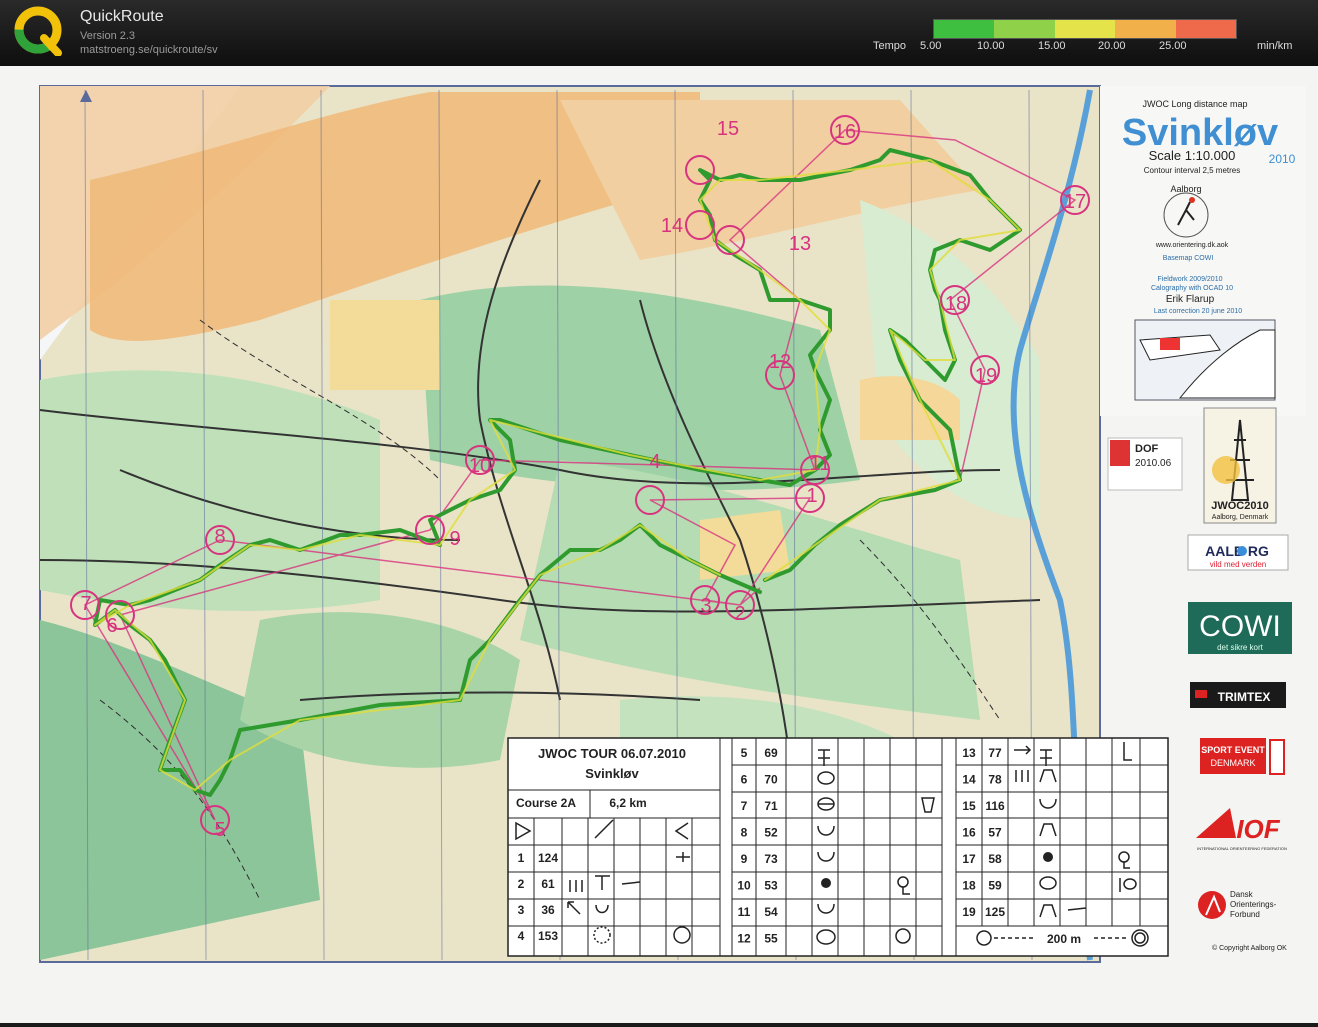 Image resolution: width=1318 pixels, height=1027 pixels. I want to click on last-correction: Last correction 20 june 2010, so click(1198, 311).